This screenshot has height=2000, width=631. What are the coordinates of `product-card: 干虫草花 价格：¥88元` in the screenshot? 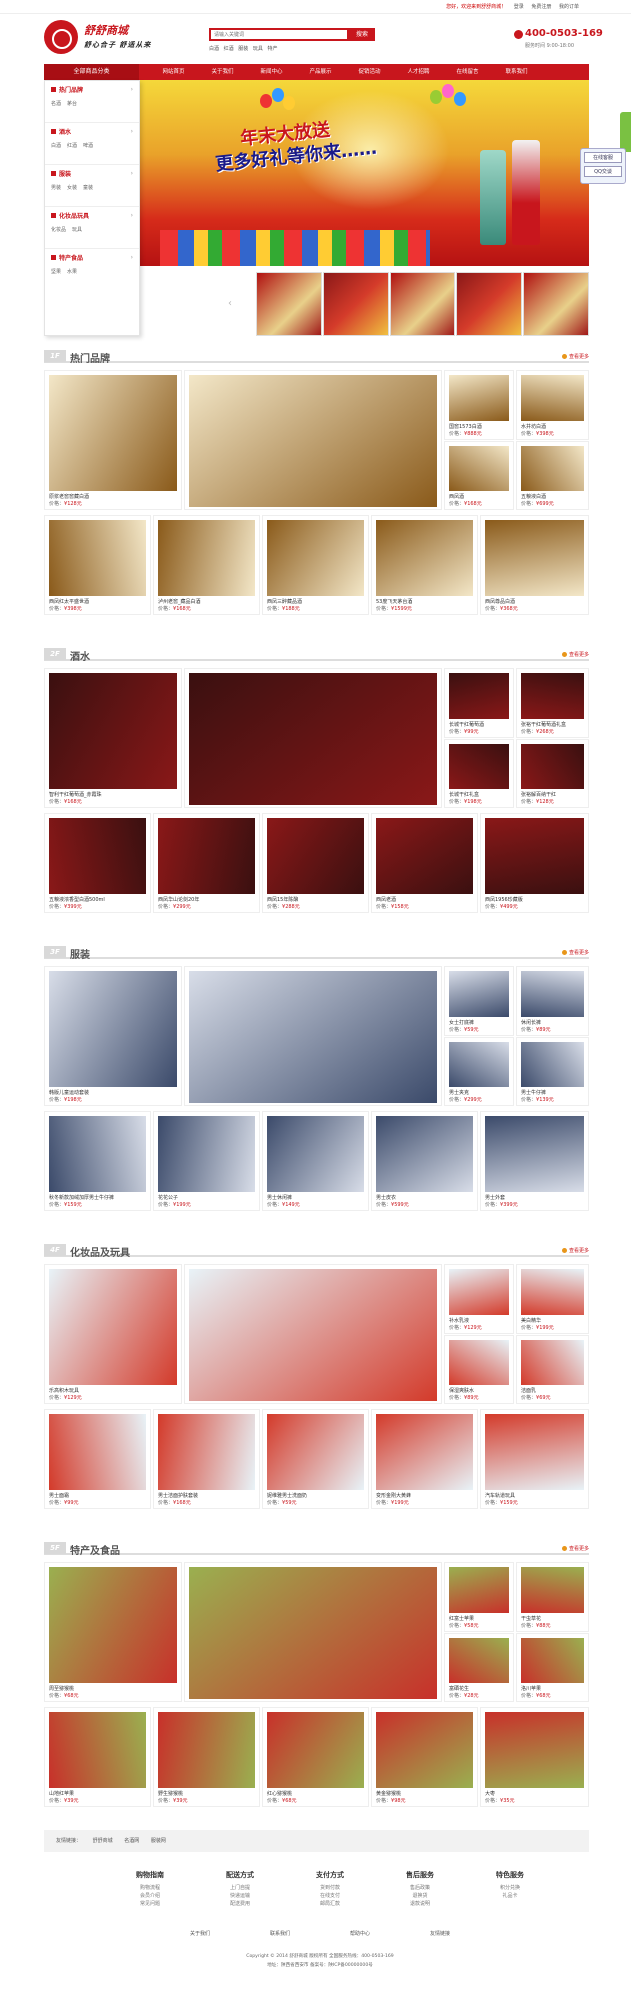 It's located at (552, 1597).